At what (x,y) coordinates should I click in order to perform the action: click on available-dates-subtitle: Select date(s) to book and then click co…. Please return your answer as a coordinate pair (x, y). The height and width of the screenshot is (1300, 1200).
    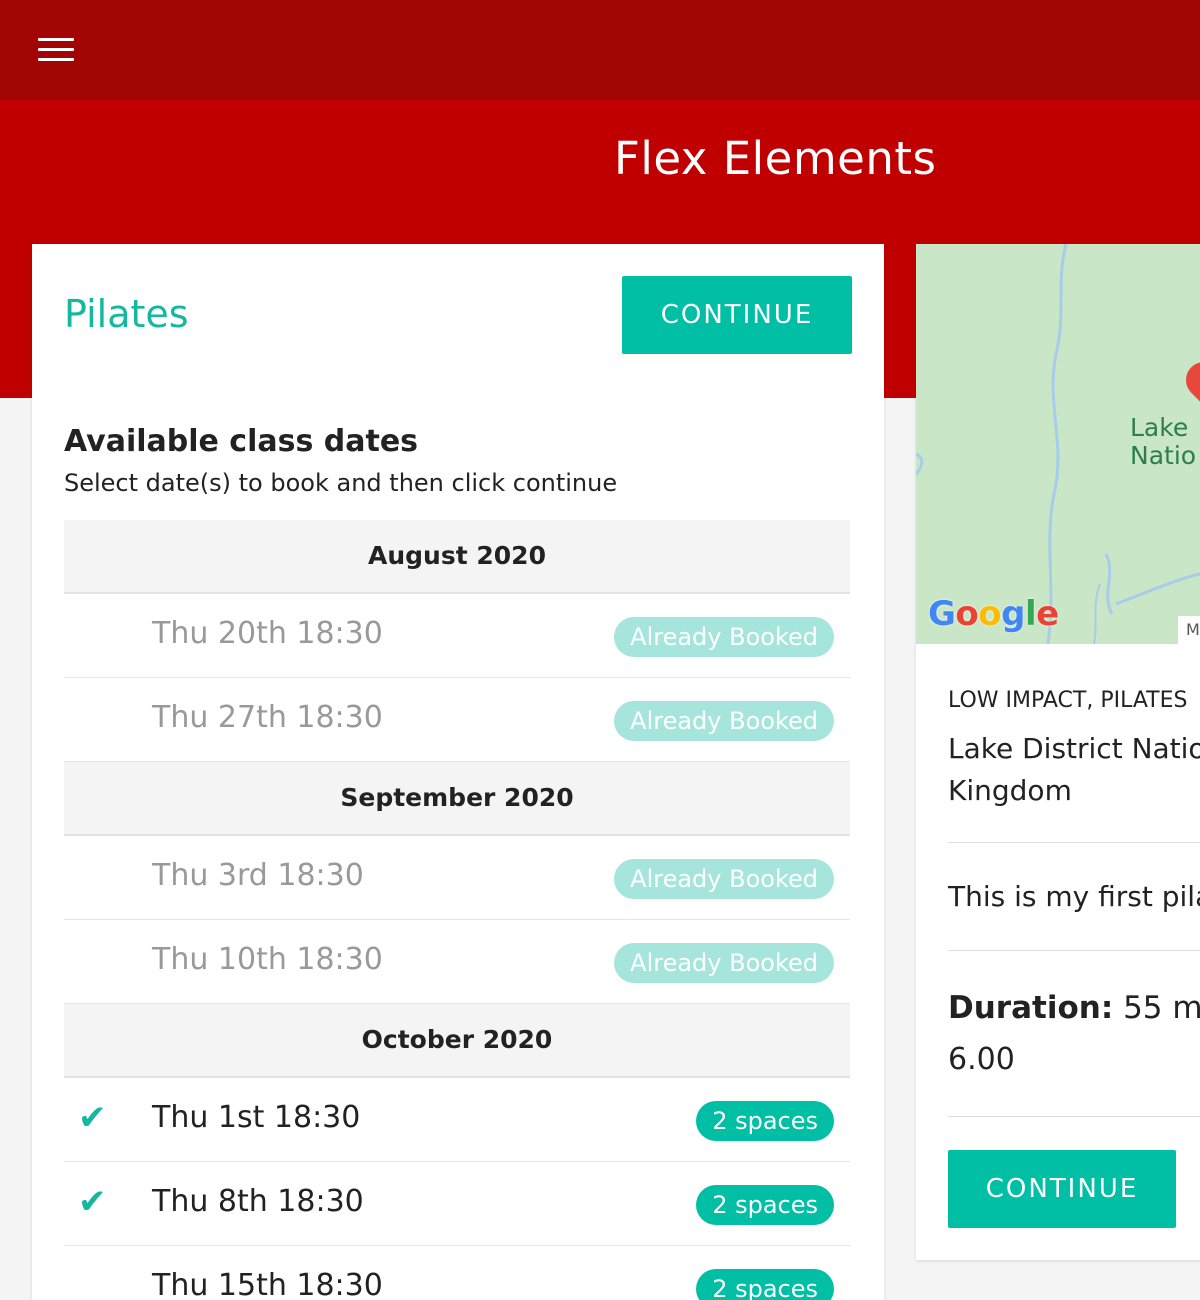
    Looking at the image, I should click on (341, 483).